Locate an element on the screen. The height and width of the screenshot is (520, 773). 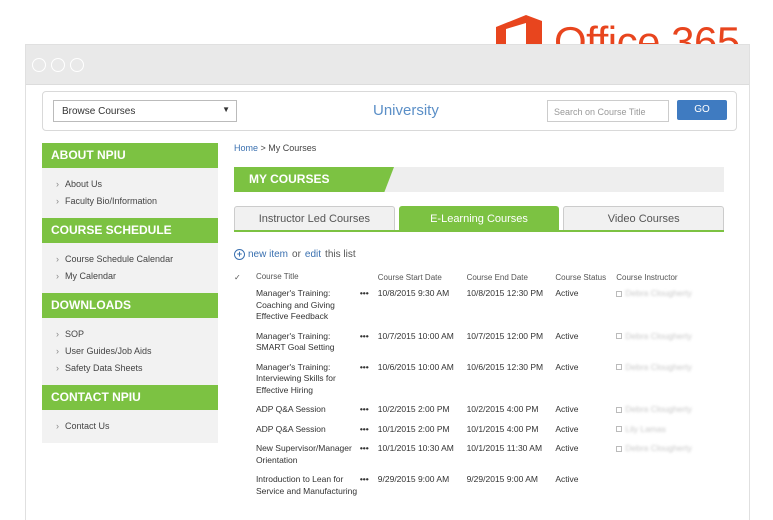
course-instructor: Lily Lamas is located at coordinates (670, 432).